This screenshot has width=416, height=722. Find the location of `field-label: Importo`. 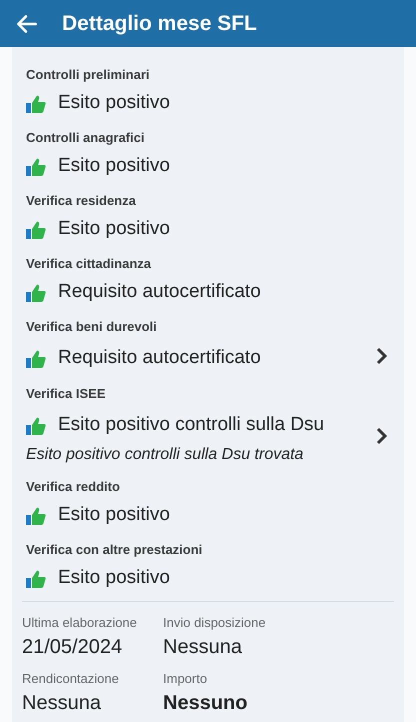

field-label: Importo is located at coordinates (185, 679).